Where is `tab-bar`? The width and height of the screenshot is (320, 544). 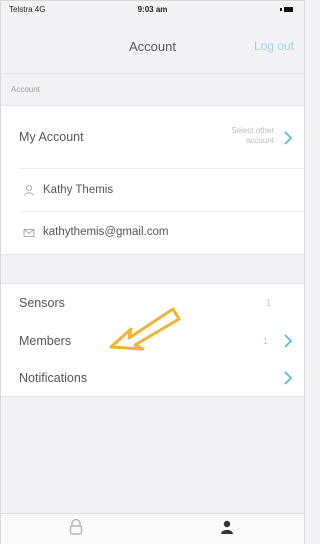 tab-bar is located at coordinates (152, 528).